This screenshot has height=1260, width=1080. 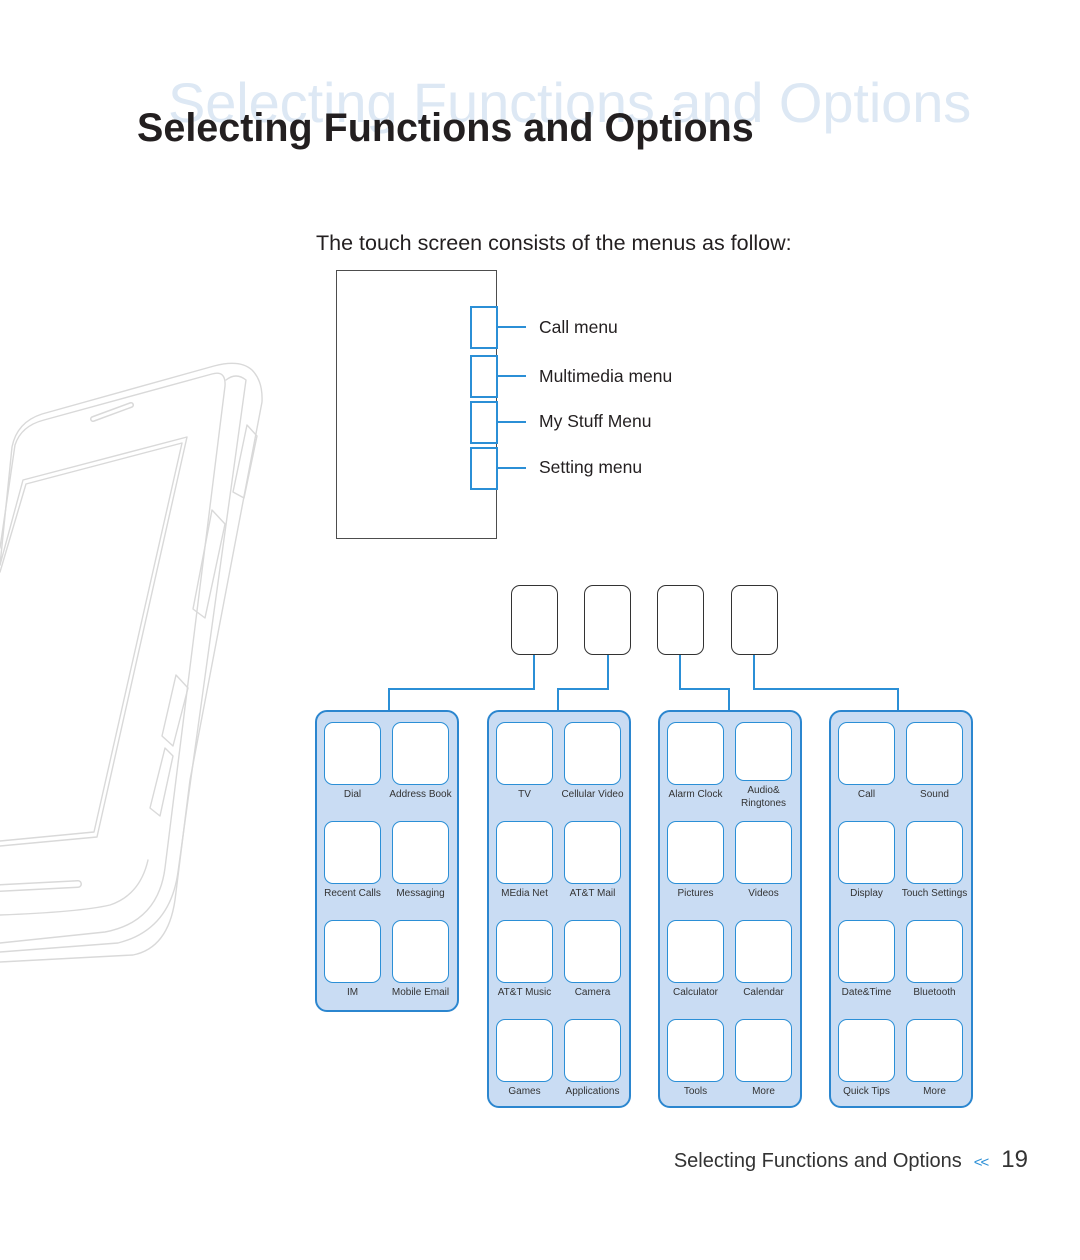 What do you see at coordinates (512, 468) in the screenshot?
I see `setting-menu-leader-line` at bounding box center [512, 468].